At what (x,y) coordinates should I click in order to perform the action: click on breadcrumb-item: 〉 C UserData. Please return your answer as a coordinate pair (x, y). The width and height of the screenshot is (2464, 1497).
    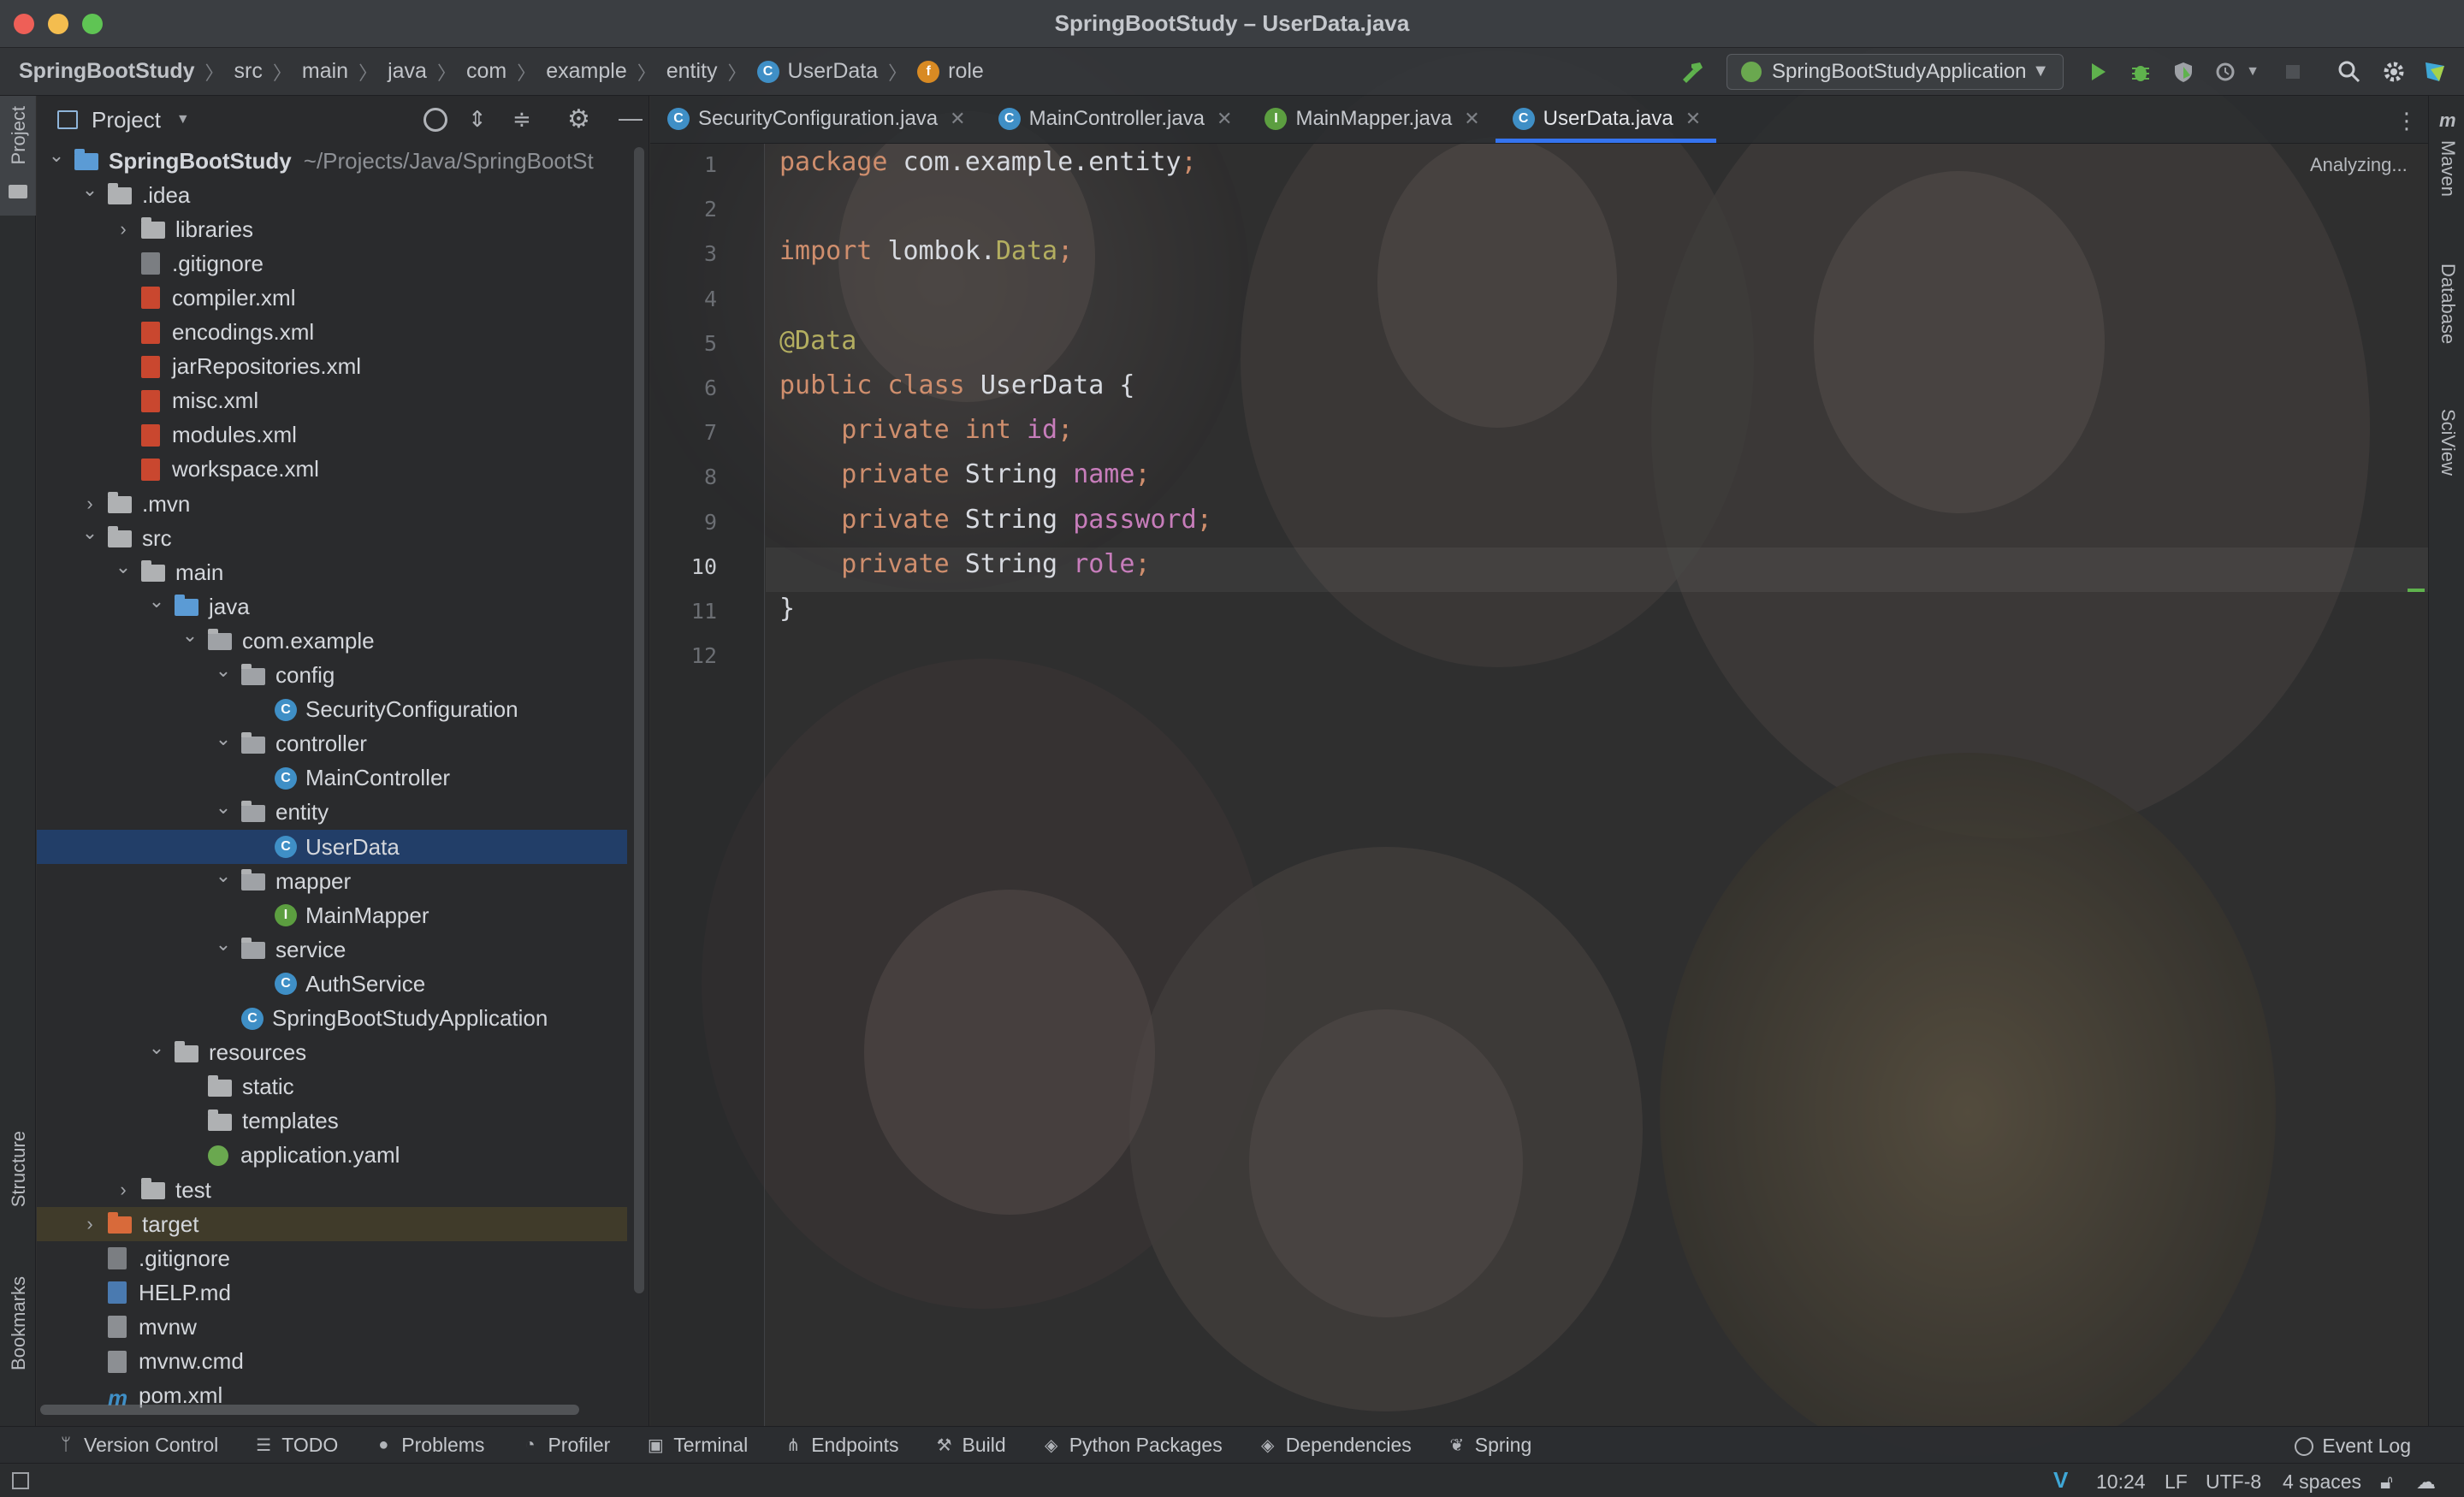
    Looking at the image, I should click on (798, 72).